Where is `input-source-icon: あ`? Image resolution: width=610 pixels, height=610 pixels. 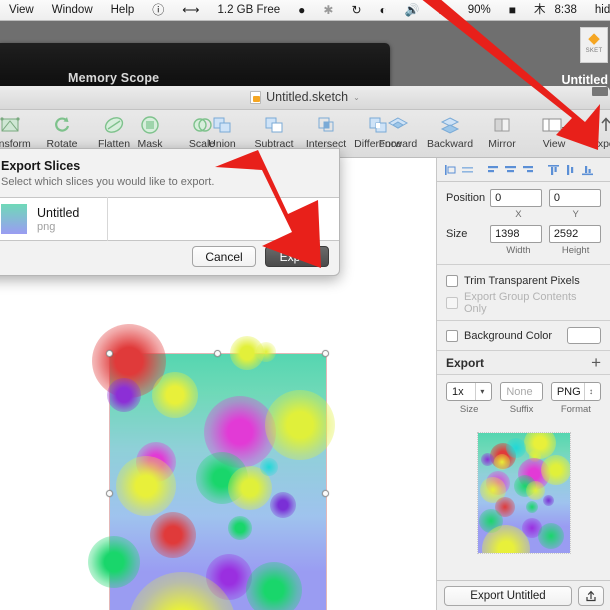 input-source-icon: あ is located at coordinates (444, 10).